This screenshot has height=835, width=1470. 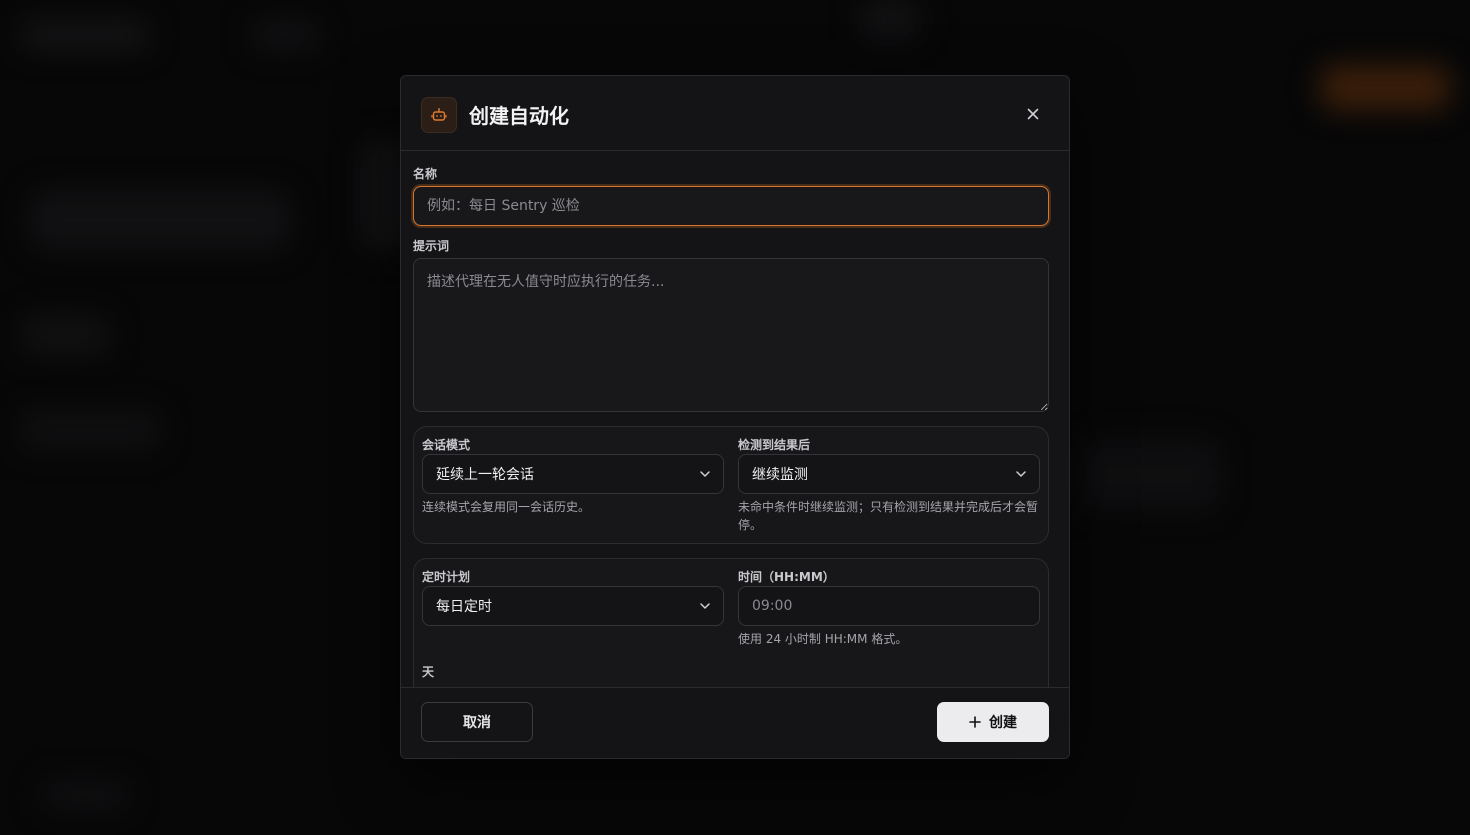 I want to click on time-hint: 使用 24 小时制 HH:MM 格式。, so click(x=823, y=639).